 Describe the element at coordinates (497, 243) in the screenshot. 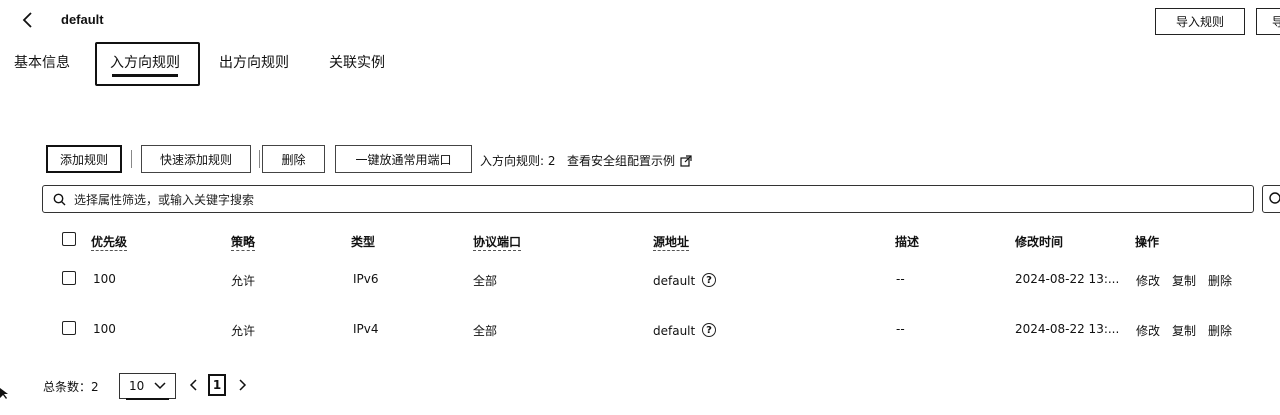

I see `col-header-port: 协议端口` at that location.